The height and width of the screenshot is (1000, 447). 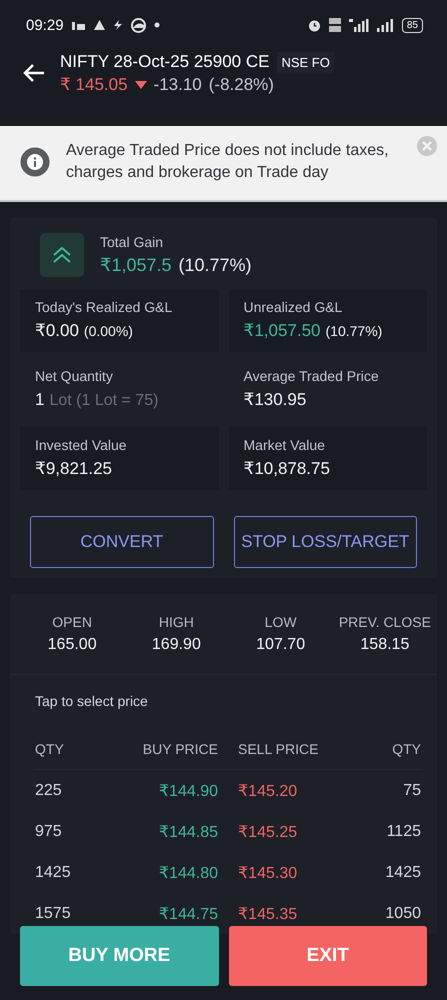 I want to click on stat-label: Unrealized G&L, so click(x=294, y=307).